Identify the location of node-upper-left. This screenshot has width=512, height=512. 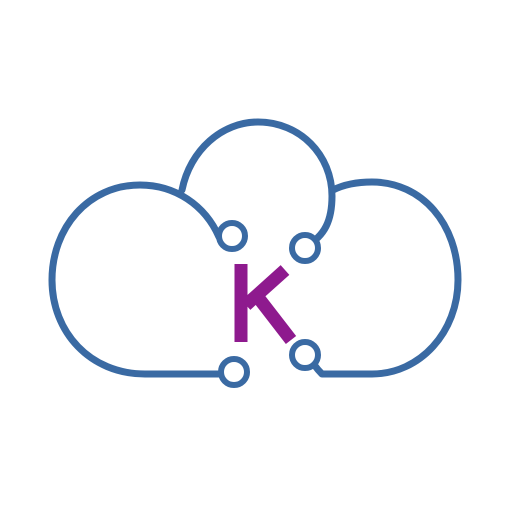
(232, 236).